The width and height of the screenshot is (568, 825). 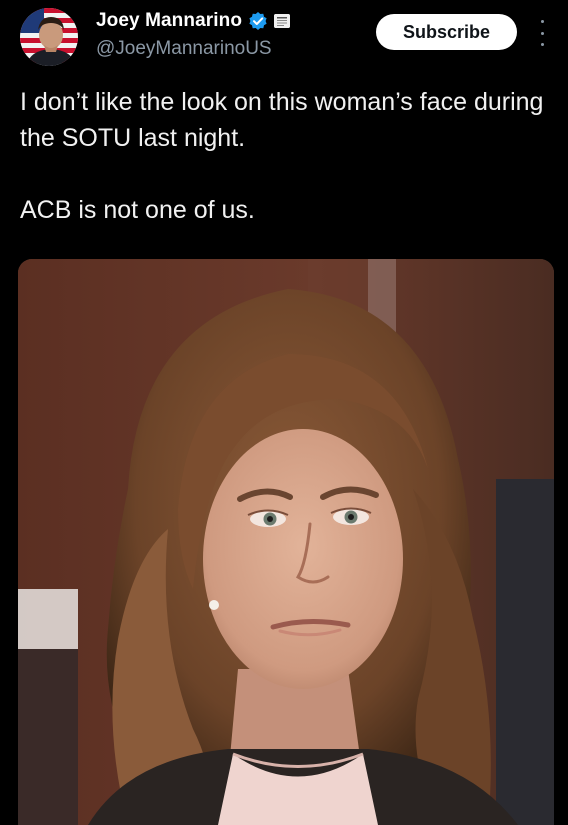 I want to click on author-handle: @JoeyMannarinoUS, so click(x=184, y=49).